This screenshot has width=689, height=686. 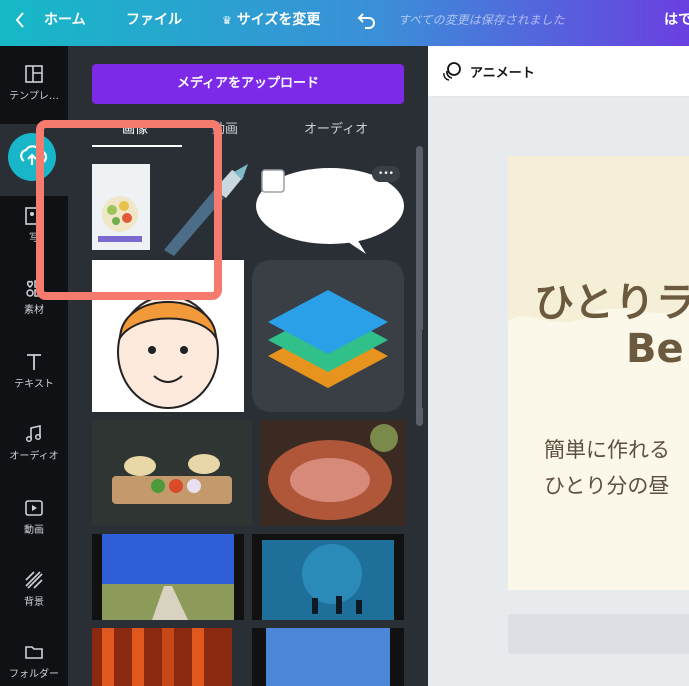 I want to click on animate-icon, so click(x=452, y=73).